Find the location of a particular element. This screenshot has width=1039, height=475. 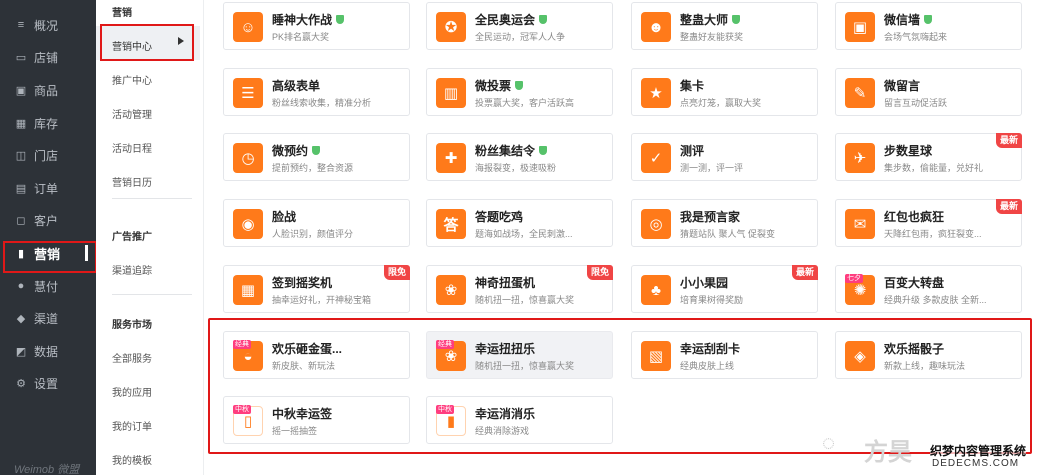

nav-item-label: 渠道 is located at coordinates (46, 319).